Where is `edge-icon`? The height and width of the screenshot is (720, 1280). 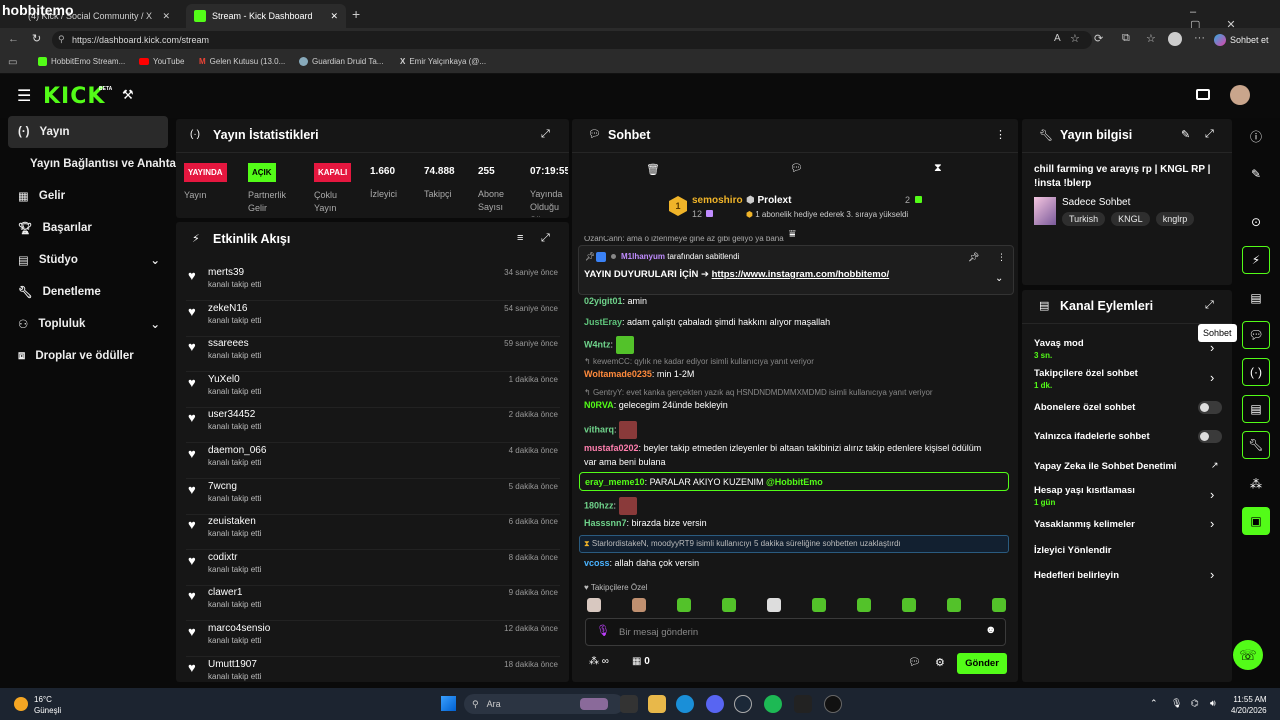 edge-icon is located at coordinates (685, 704).